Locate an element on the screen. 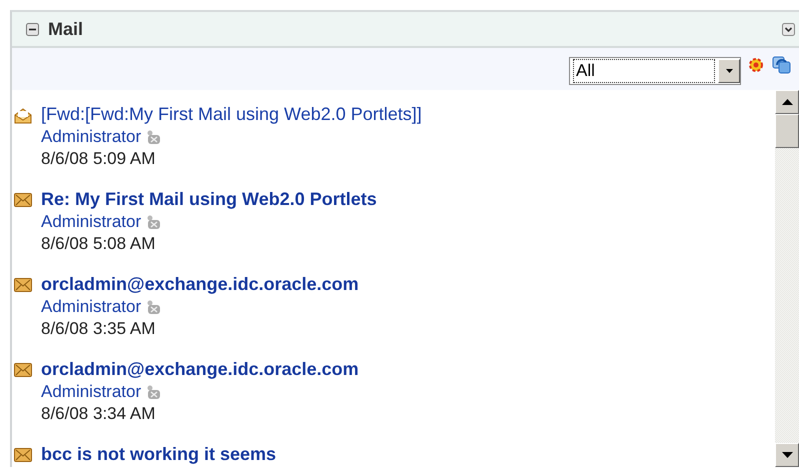  scrollbar is located at coordinates (787, 278).